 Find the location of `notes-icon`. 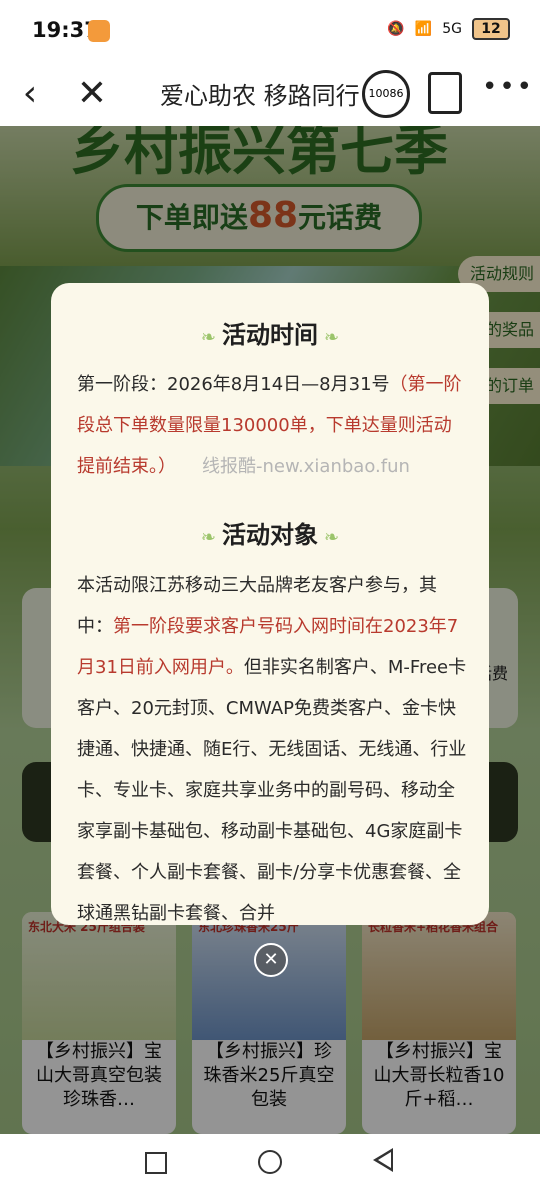

notes-icon is located at coordinates (445, 93).